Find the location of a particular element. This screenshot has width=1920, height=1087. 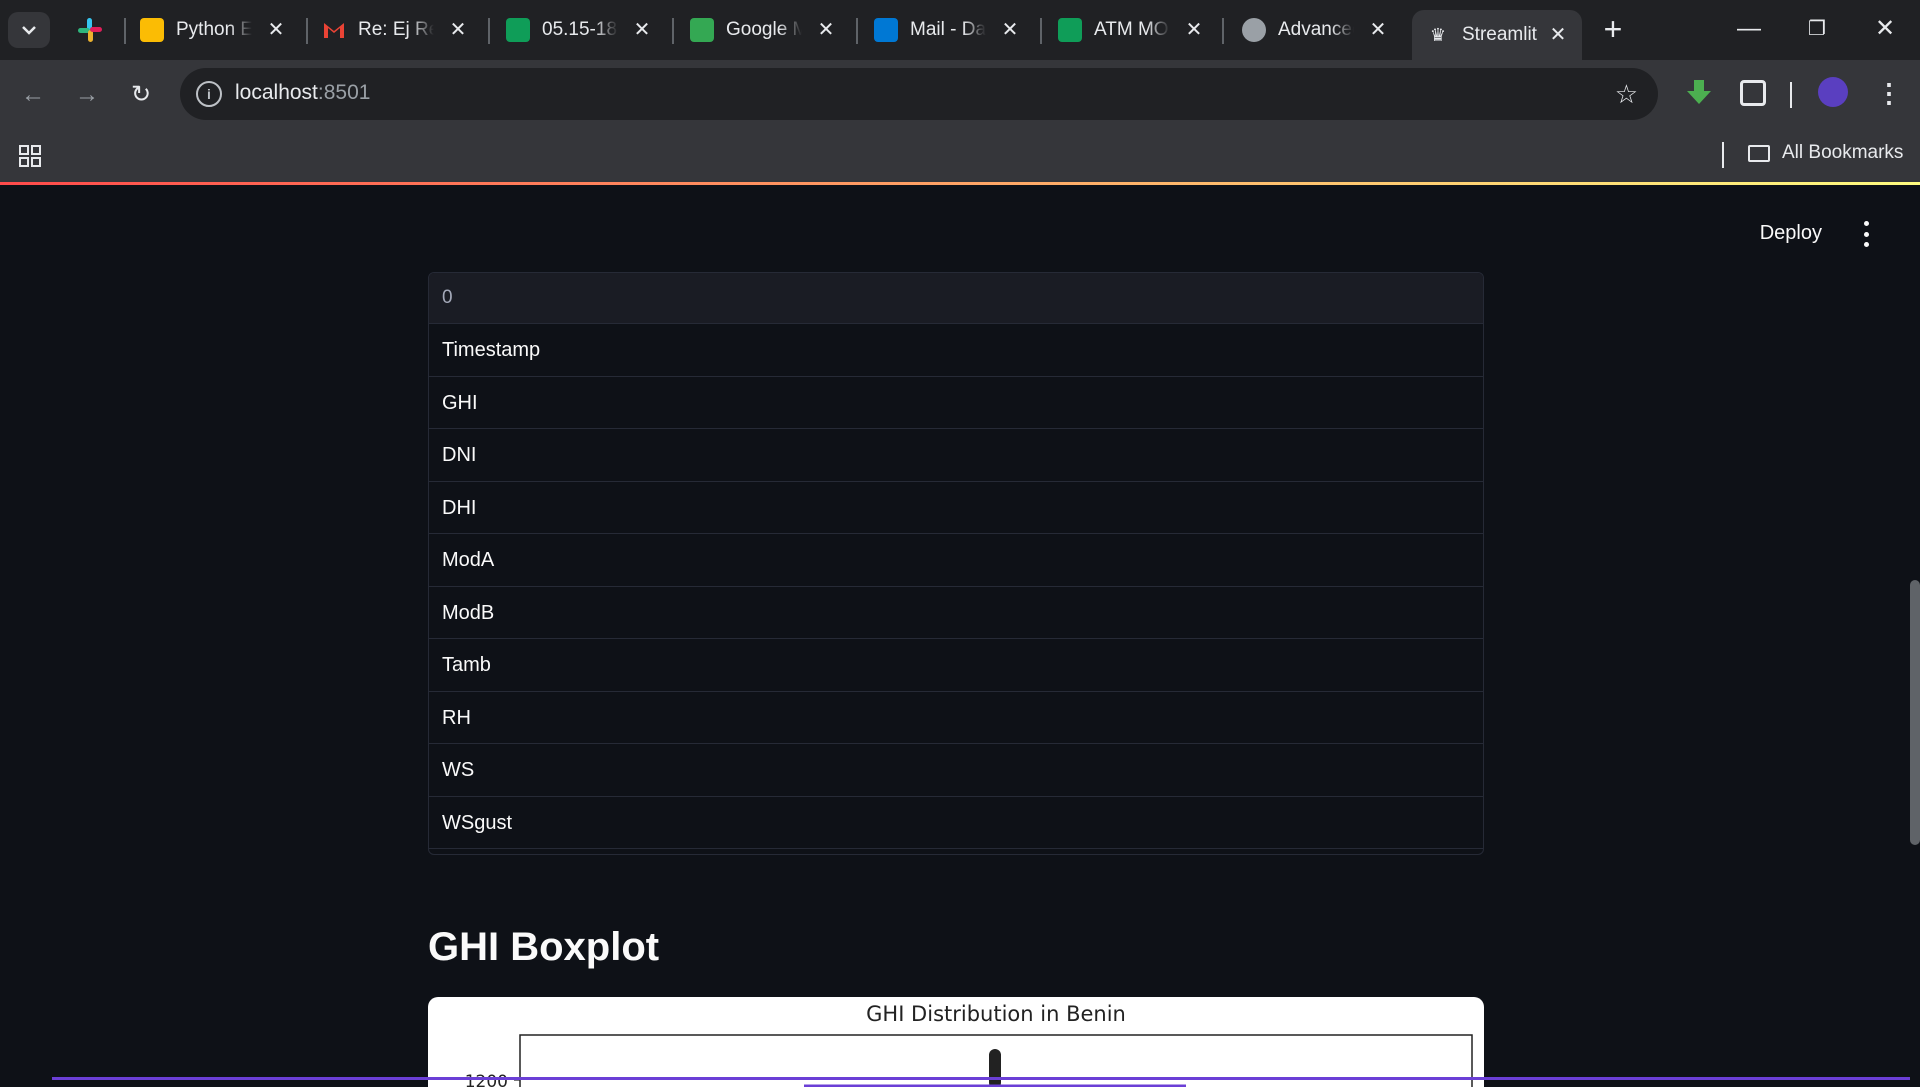

tab-title: Google M is located at coordinates (764, 29).